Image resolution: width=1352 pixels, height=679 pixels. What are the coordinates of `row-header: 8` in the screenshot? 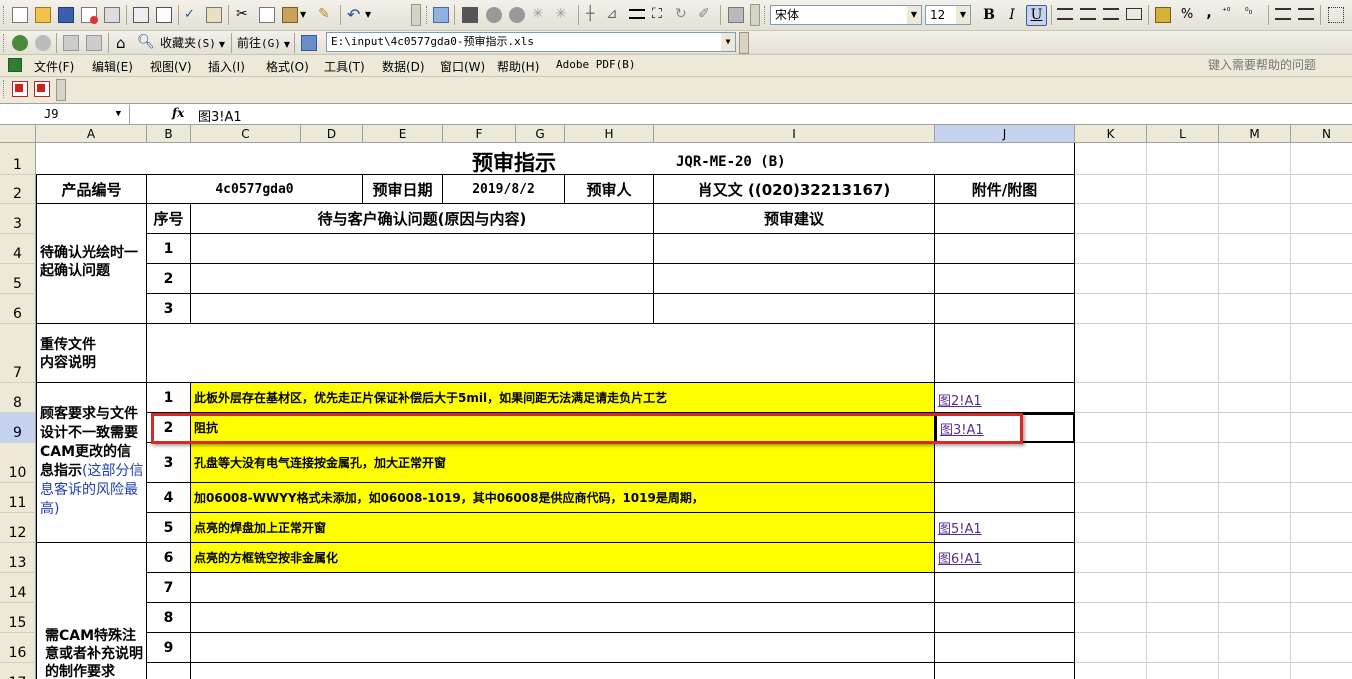 It's located at (18, 398).